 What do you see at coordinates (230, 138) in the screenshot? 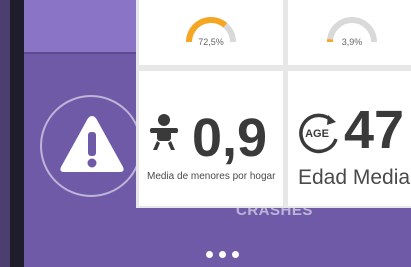
I see `children-average-value: 0,9` at bounding box center [230, 138].